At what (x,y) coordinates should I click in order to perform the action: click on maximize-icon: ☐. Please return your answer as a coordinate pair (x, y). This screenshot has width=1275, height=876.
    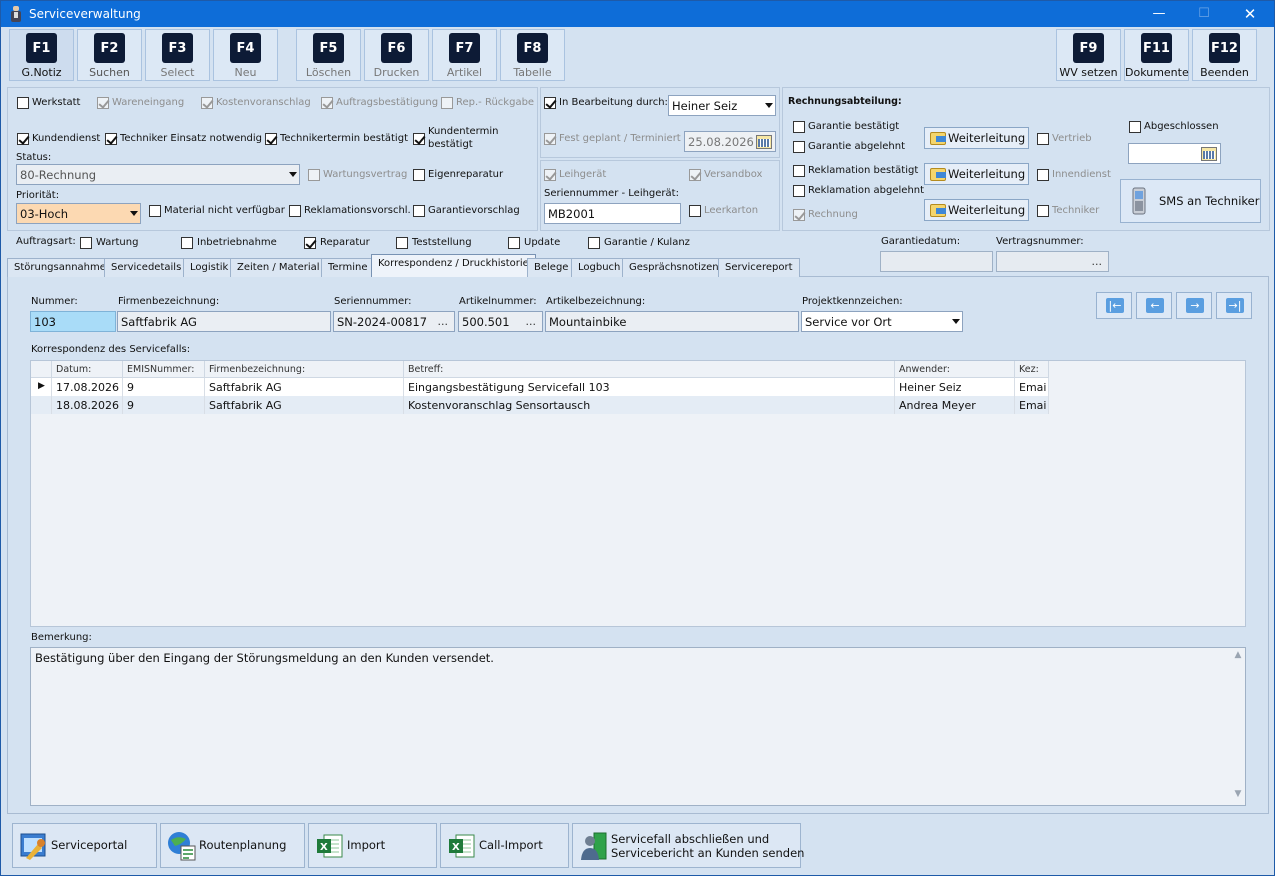
    Looking at the image, I should click on (1204, 14).